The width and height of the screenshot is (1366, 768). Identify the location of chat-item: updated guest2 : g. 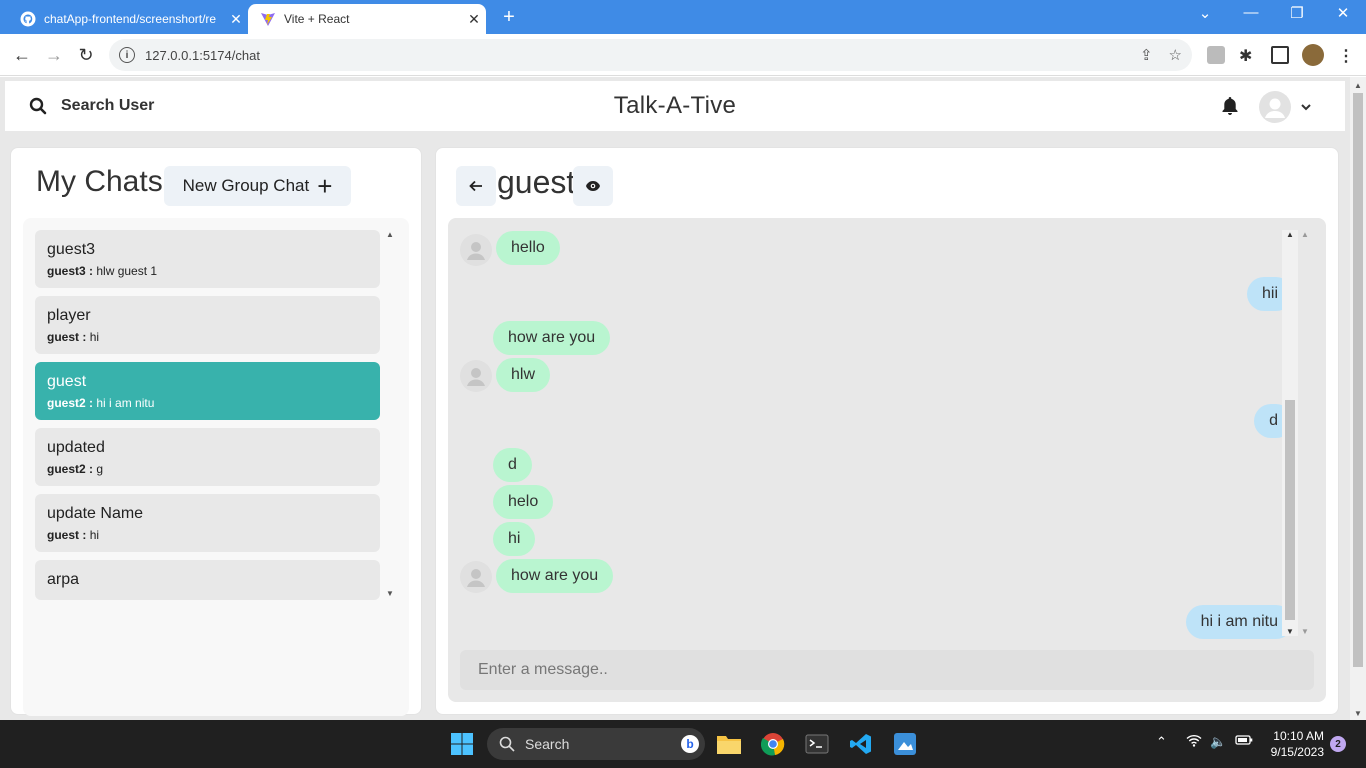
(207, 457).